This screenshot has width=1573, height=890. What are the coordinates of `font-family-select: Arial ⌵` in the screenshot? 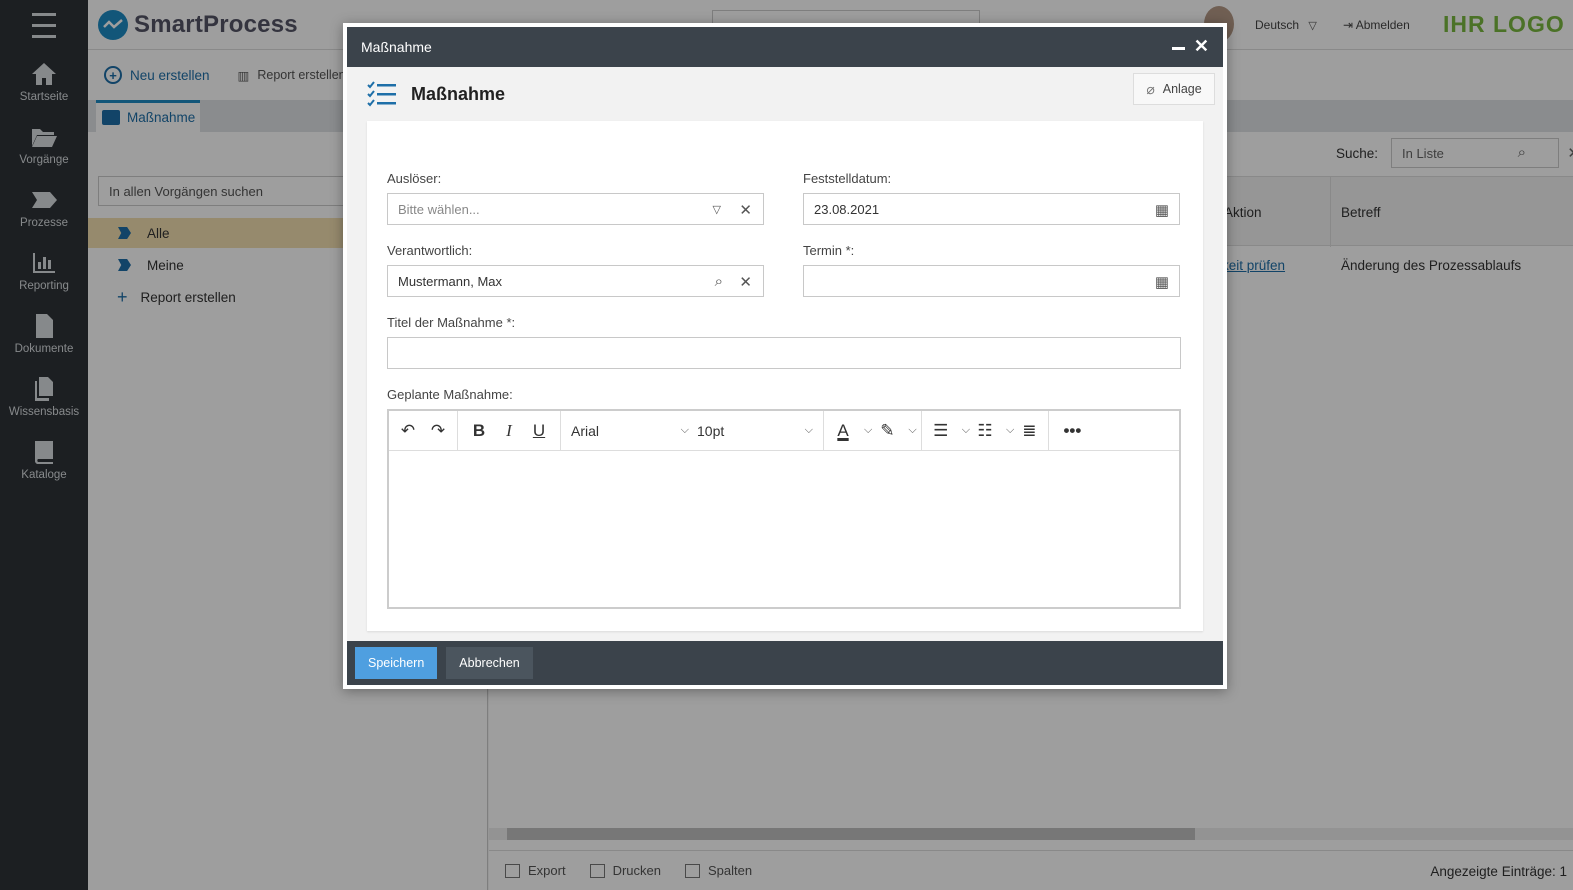 It's located at (630, 431).